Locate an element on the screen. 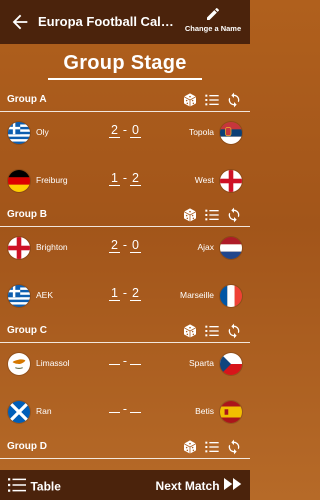 The image size is (320, 500). cyprus-flag is located at coordinates (19, 364).